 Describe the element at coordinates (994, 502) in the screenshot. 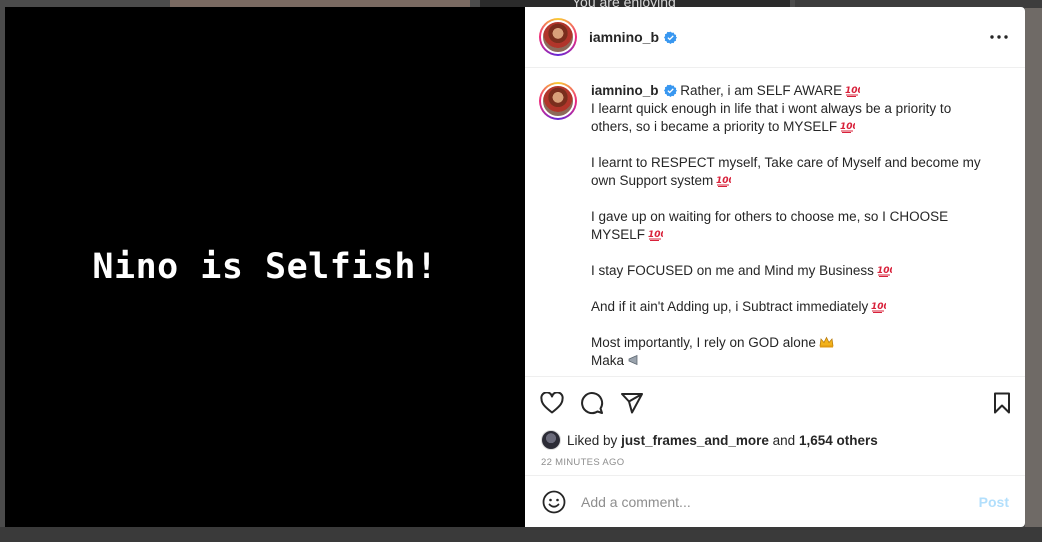

I see `post-comment-button: Post` at that location.